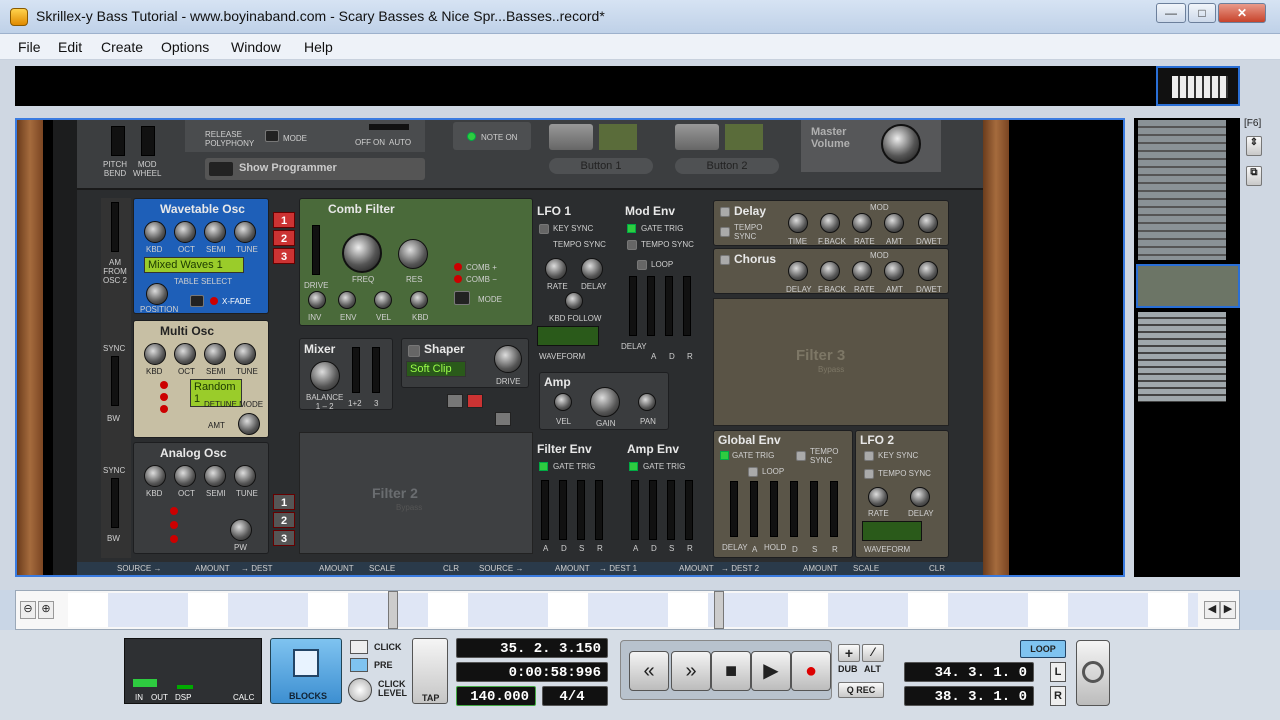 Image resolution: width=1280 pixels, height=720 pixels. I want to click on zoom-in-icon: ⊕, so click(46, 610).